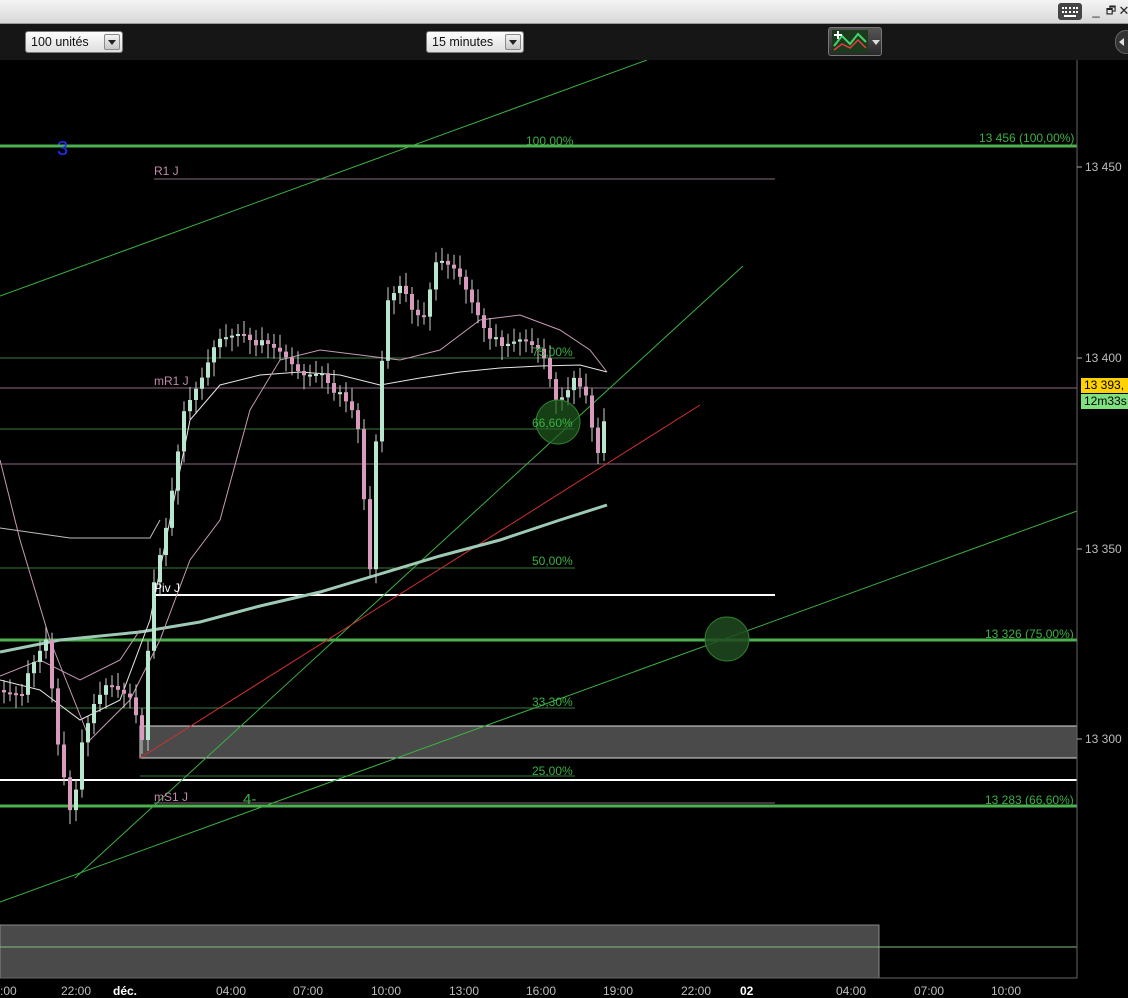  What do you see at coordinates (8, 991) in the screenshot?
I see `x-tick-label: :00` at bounding box center [8, 991].